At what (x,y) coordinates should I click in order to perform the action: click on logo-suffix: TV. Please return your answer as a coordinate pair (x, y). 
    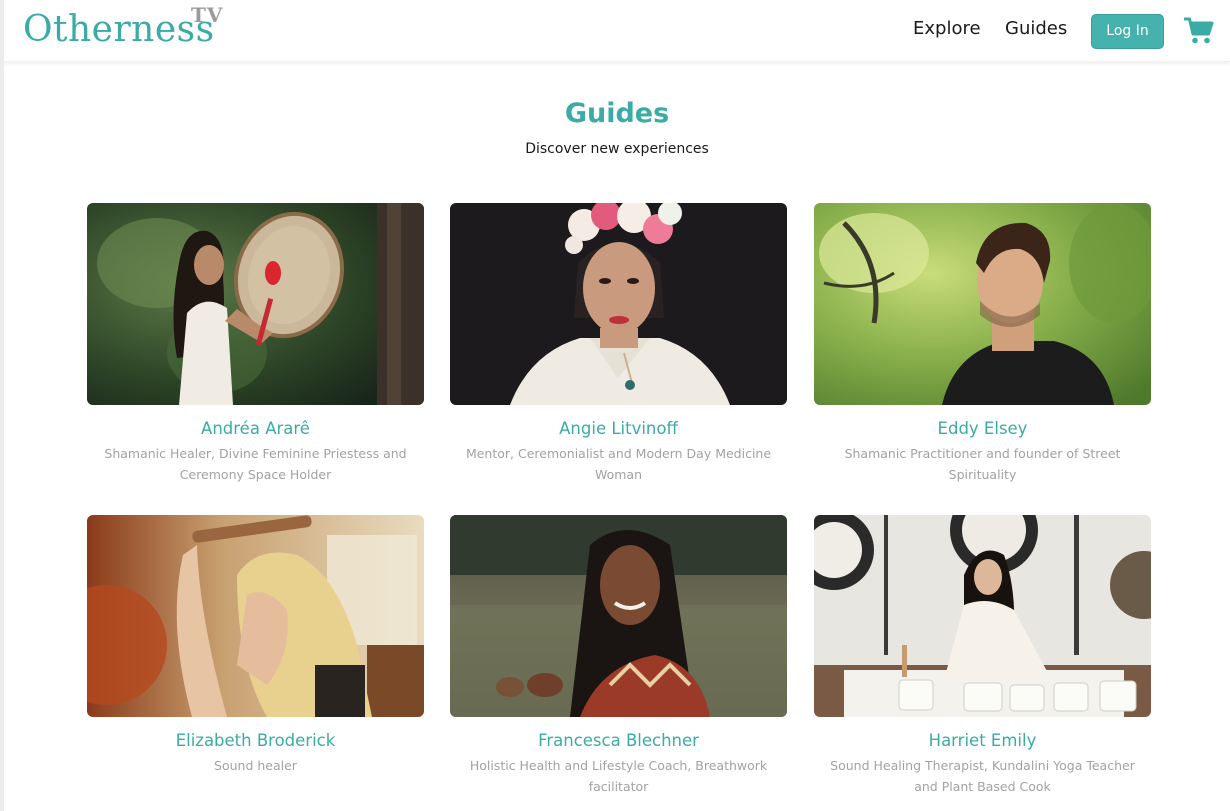
    Looking at the image, I should click on (207, 15).